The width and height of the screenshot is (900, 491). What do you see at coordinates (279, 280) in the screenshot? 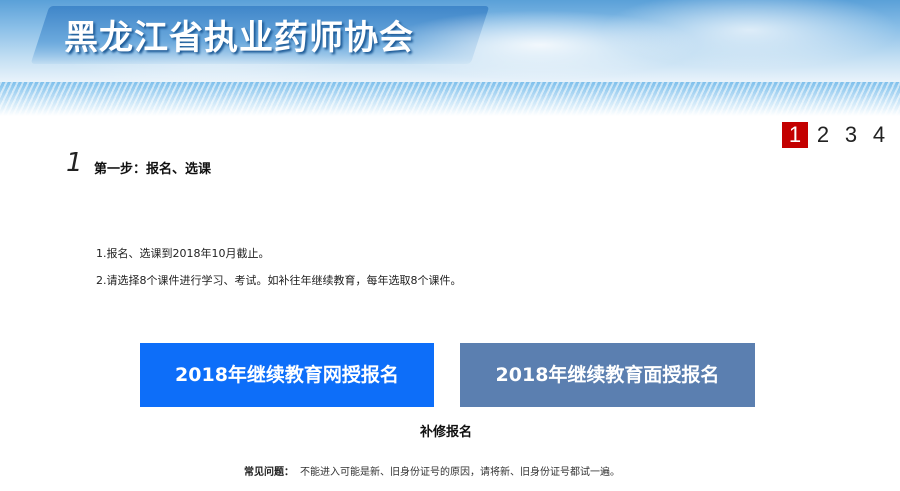
I see `instruction-item: 2.请选择8个课件进行学习、考试。如补往年继续教育，每年选取8个课件。` at bounding box center [279, 280].